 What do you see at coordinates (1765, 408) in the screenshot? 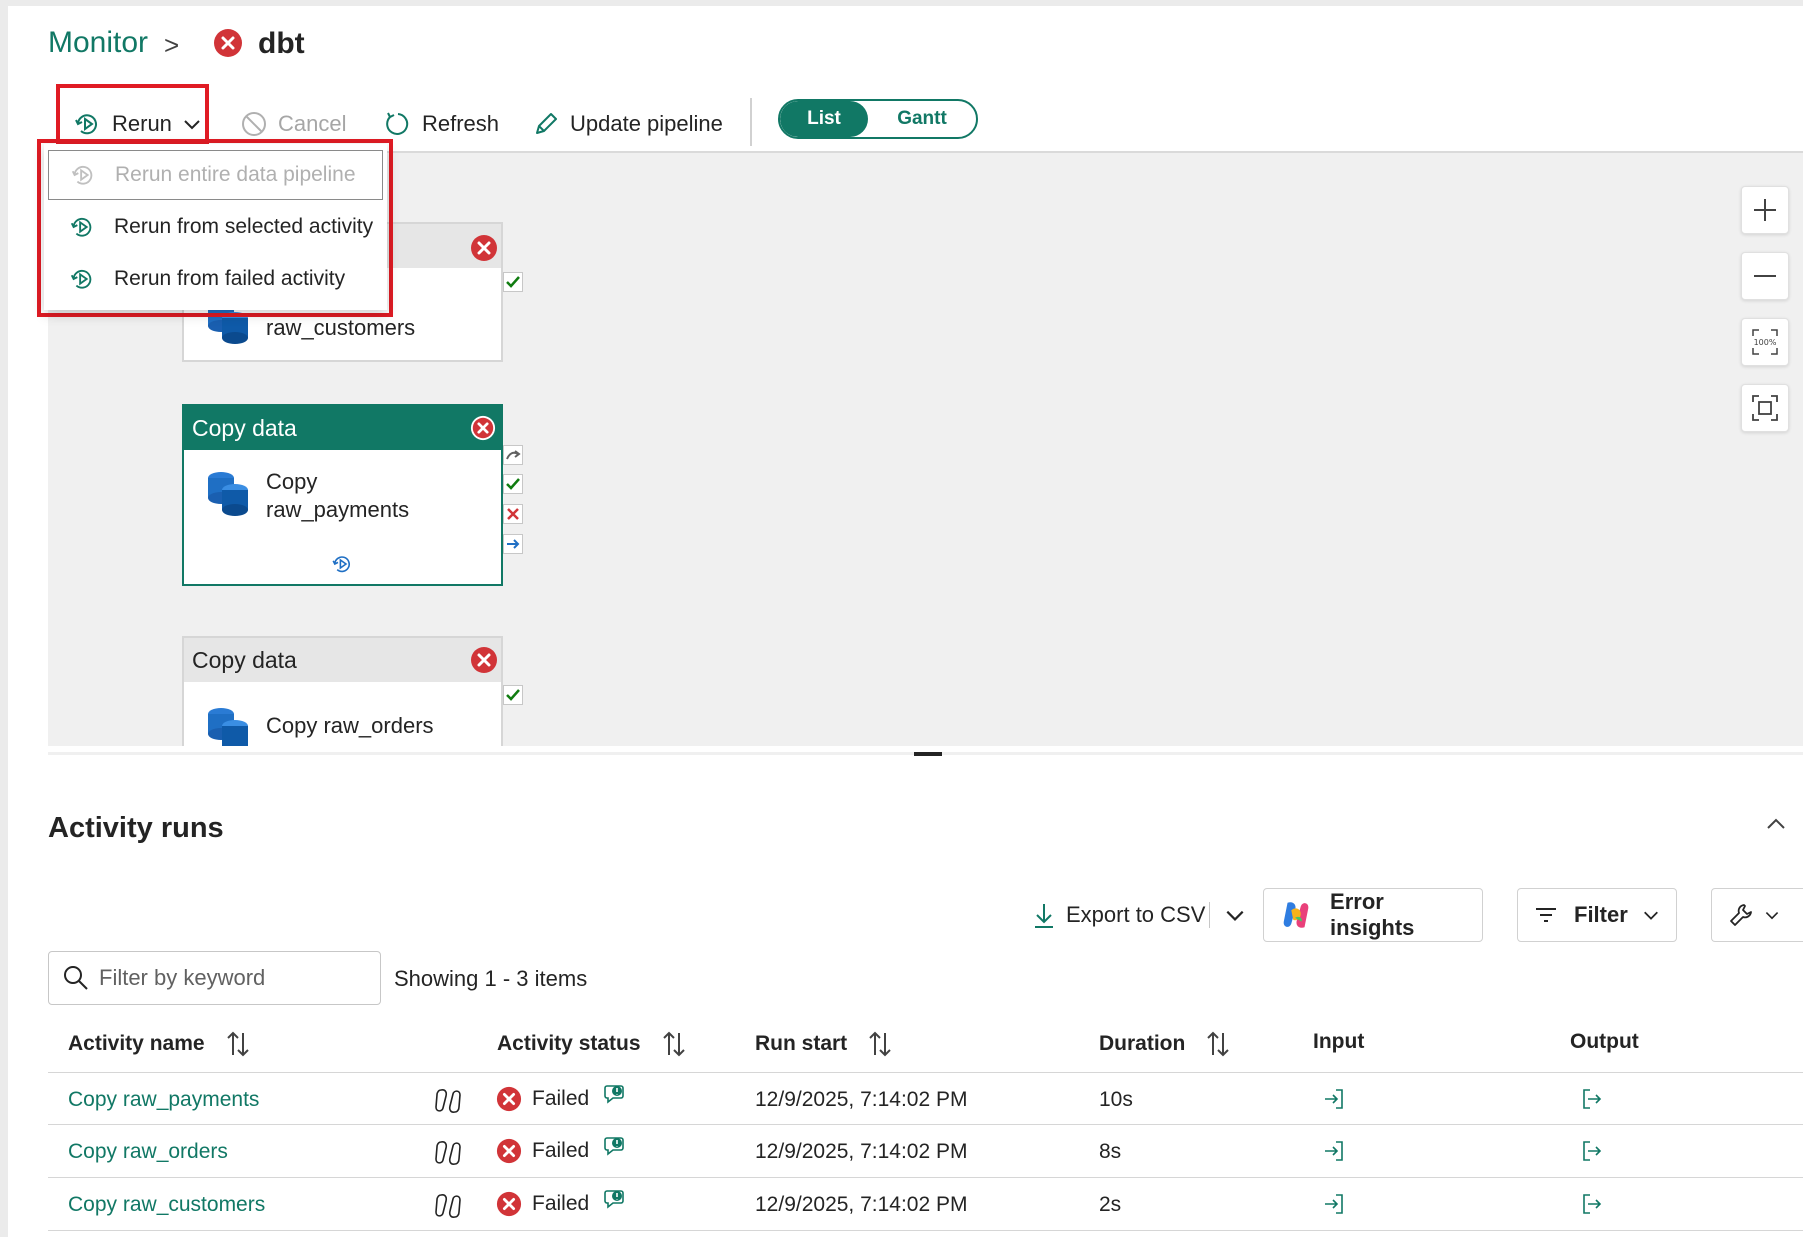
I see `fit-to-screen-button` at bounding box center [1765, 408].